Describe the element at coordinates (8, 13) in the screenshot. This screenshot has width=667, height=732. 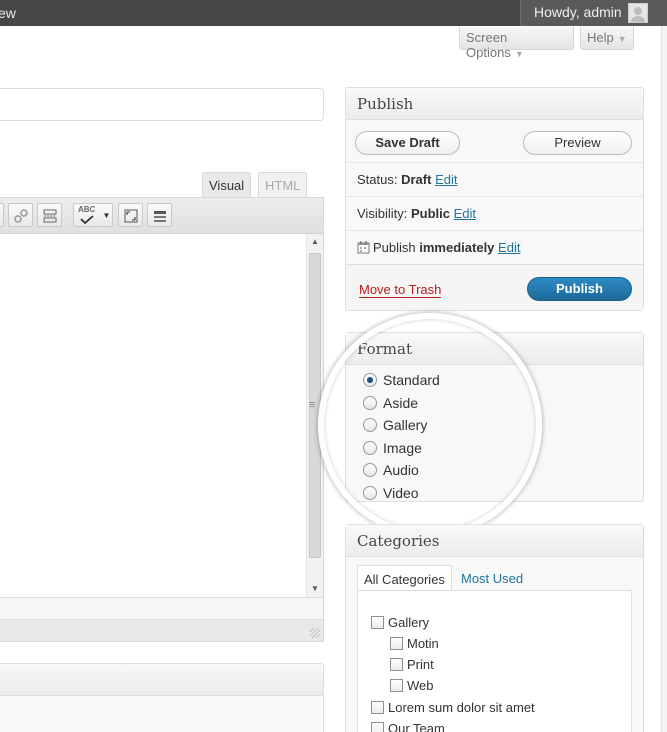
I see `admin-bar-view-link: ew` at that location.